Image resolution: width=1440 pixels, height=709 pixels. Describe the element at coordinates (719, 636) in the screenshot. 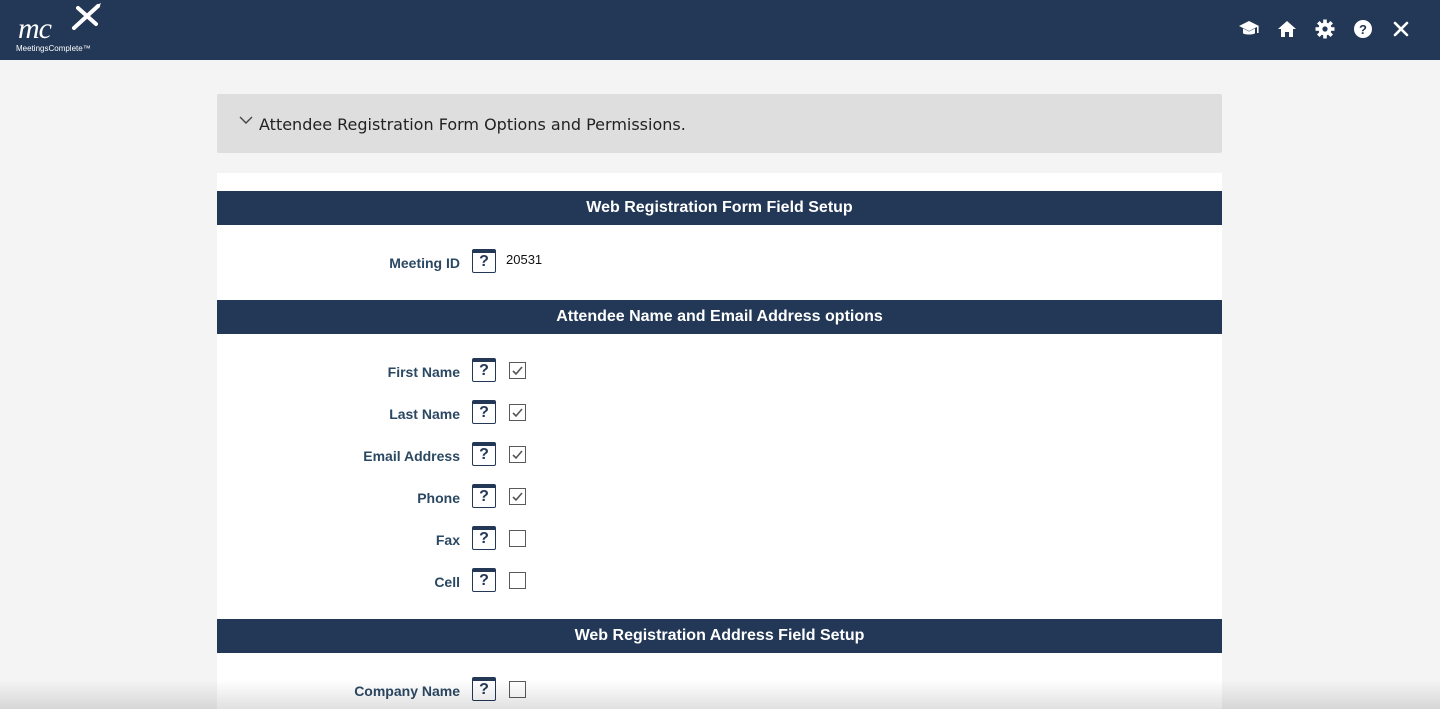

I see `section-header-address: Web Registration Address Field Setup` at that location.